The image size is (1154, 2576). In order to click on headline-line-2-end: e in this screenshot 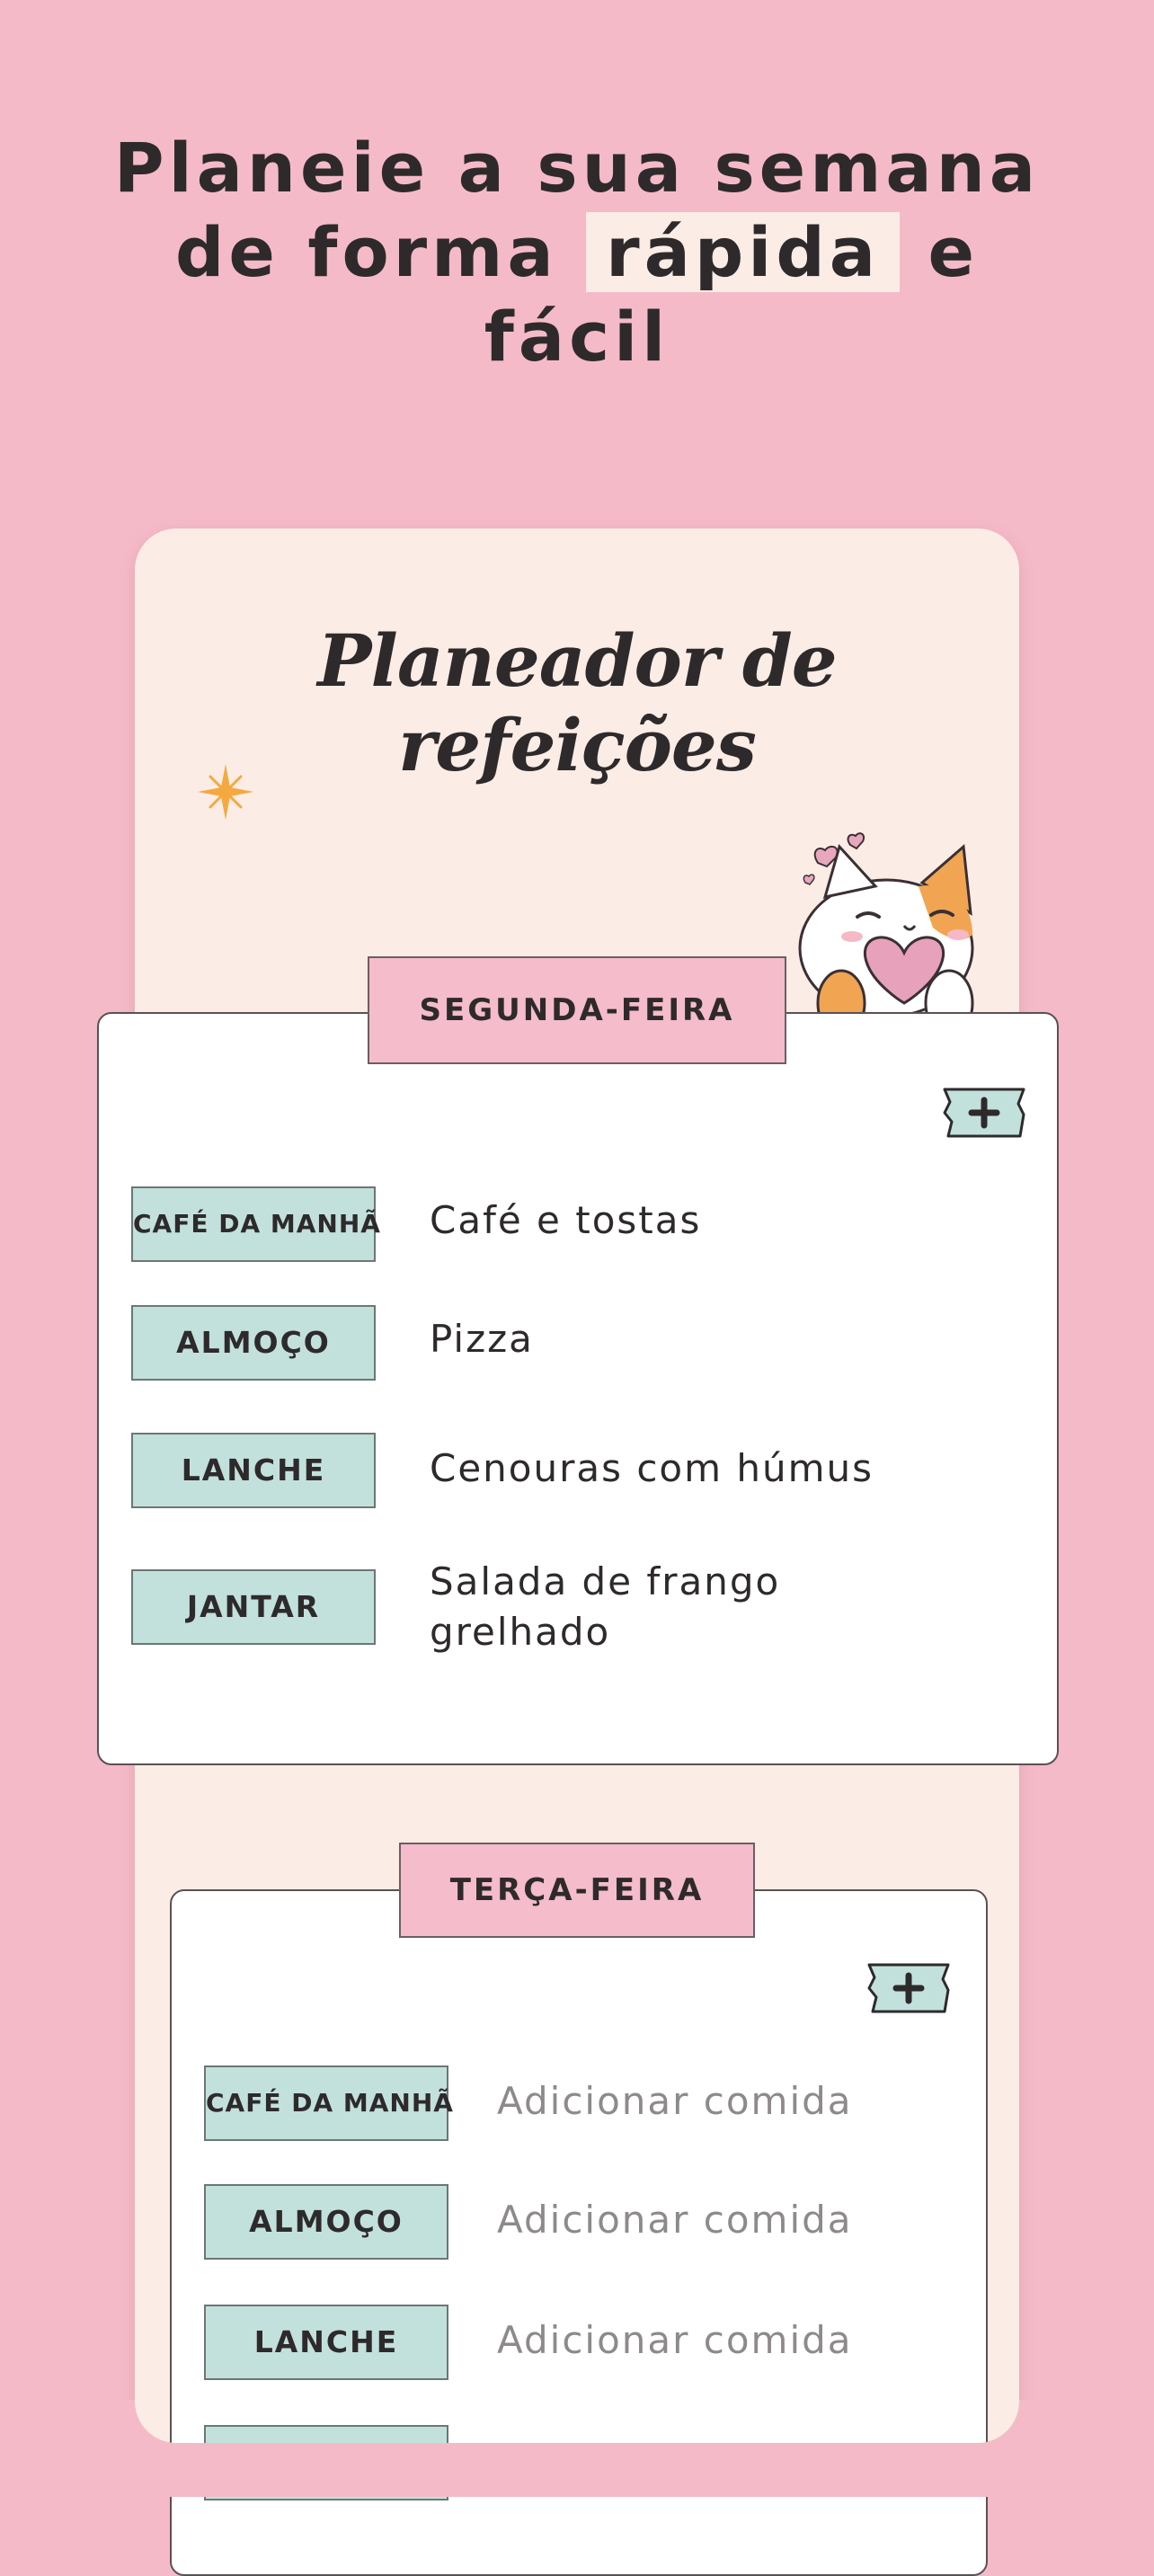, I will do `click(954, 252)`.